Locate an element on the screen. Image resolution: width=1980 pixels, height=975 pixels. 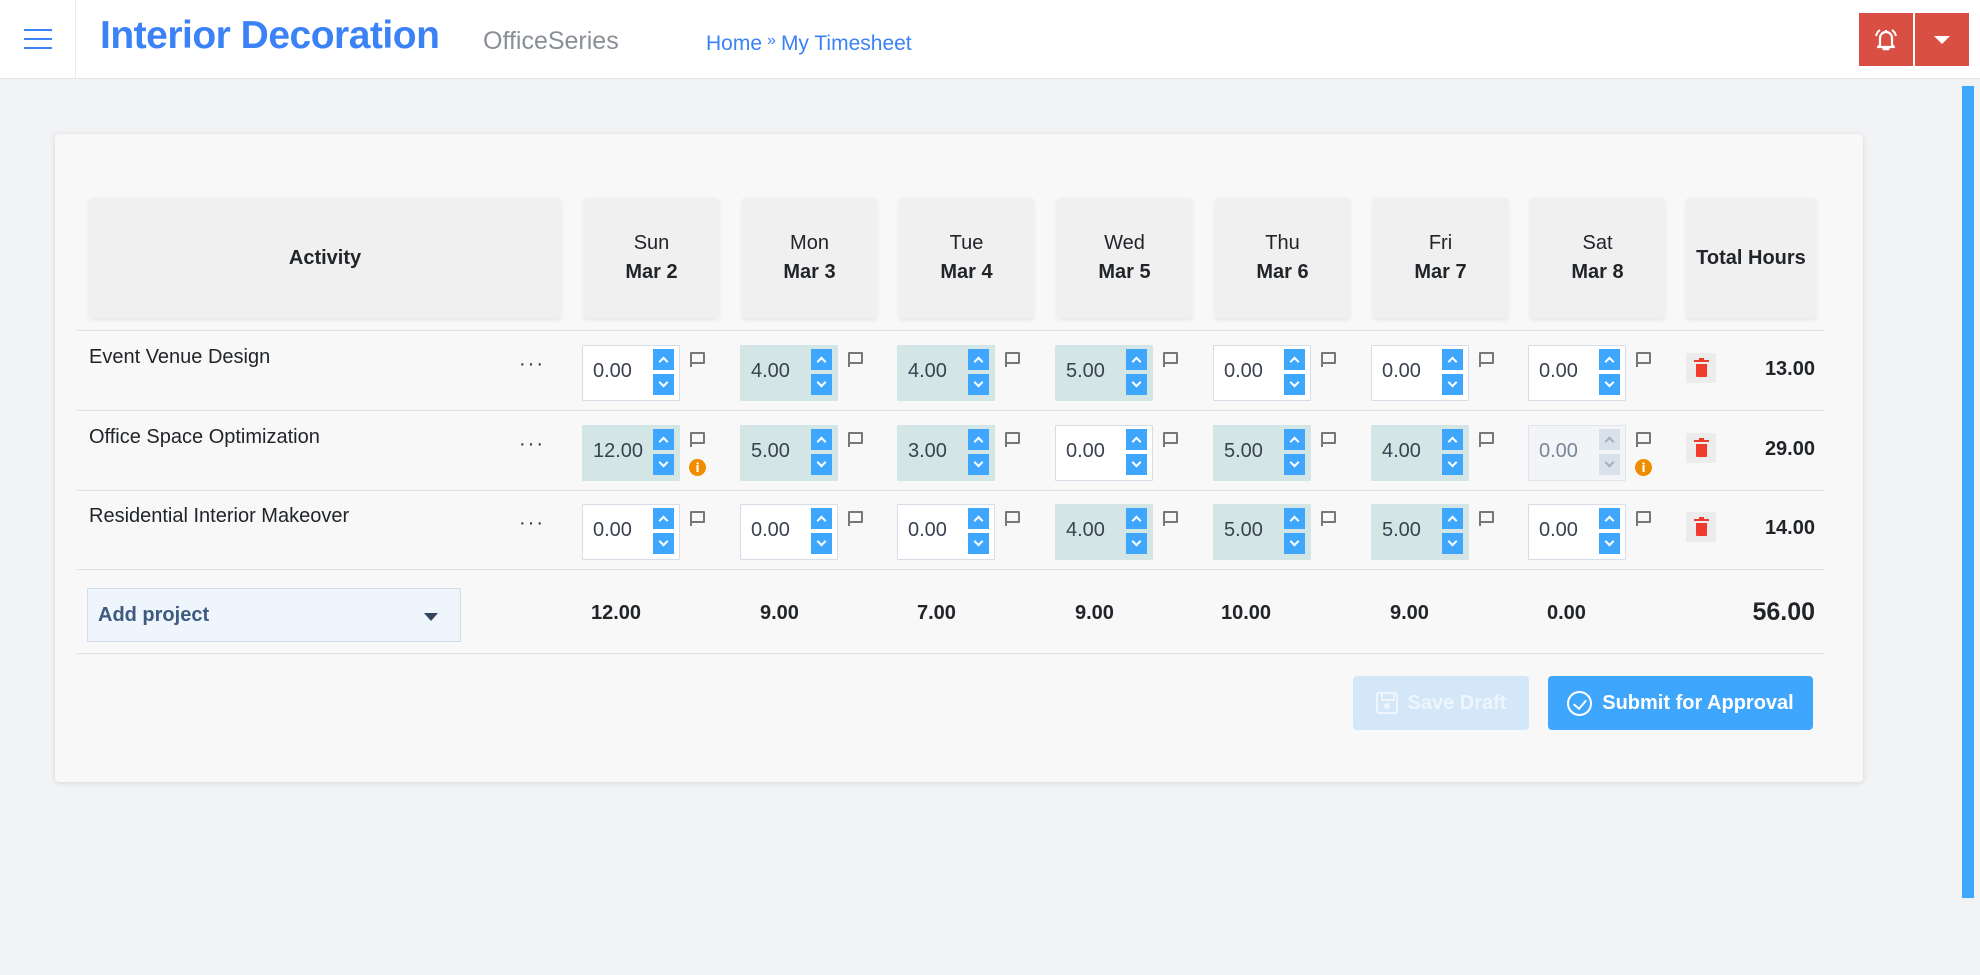
save-draft-button: Save Draft is located at coordinates (1441, 703).